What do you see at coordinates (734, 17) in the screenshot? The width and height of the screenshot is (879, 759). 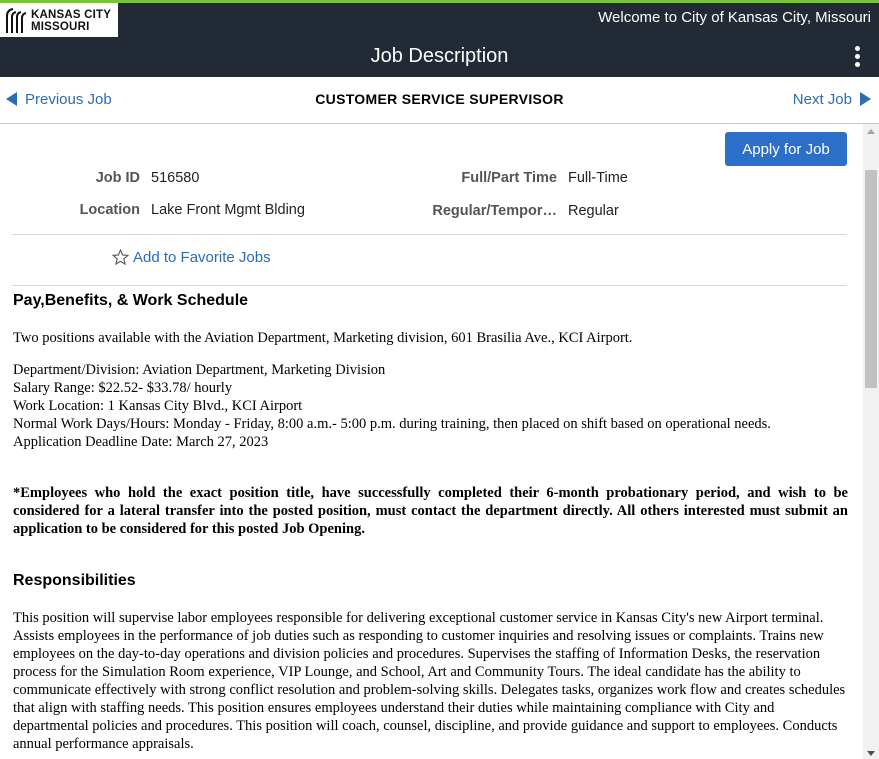 I see `welcome-message: Welcome to City of Kansas City, Missouri` at bounding box center [734, 17].